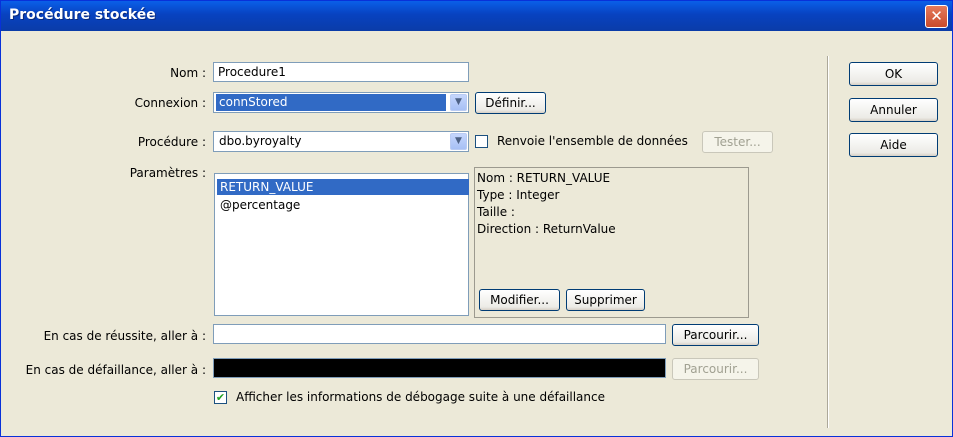 The image size is (953, 437). What do you see at coordinates (476, 16) in the screenshot?
I see `title-bar: Procédure stockée ✕` at bounding box center [476, 16].